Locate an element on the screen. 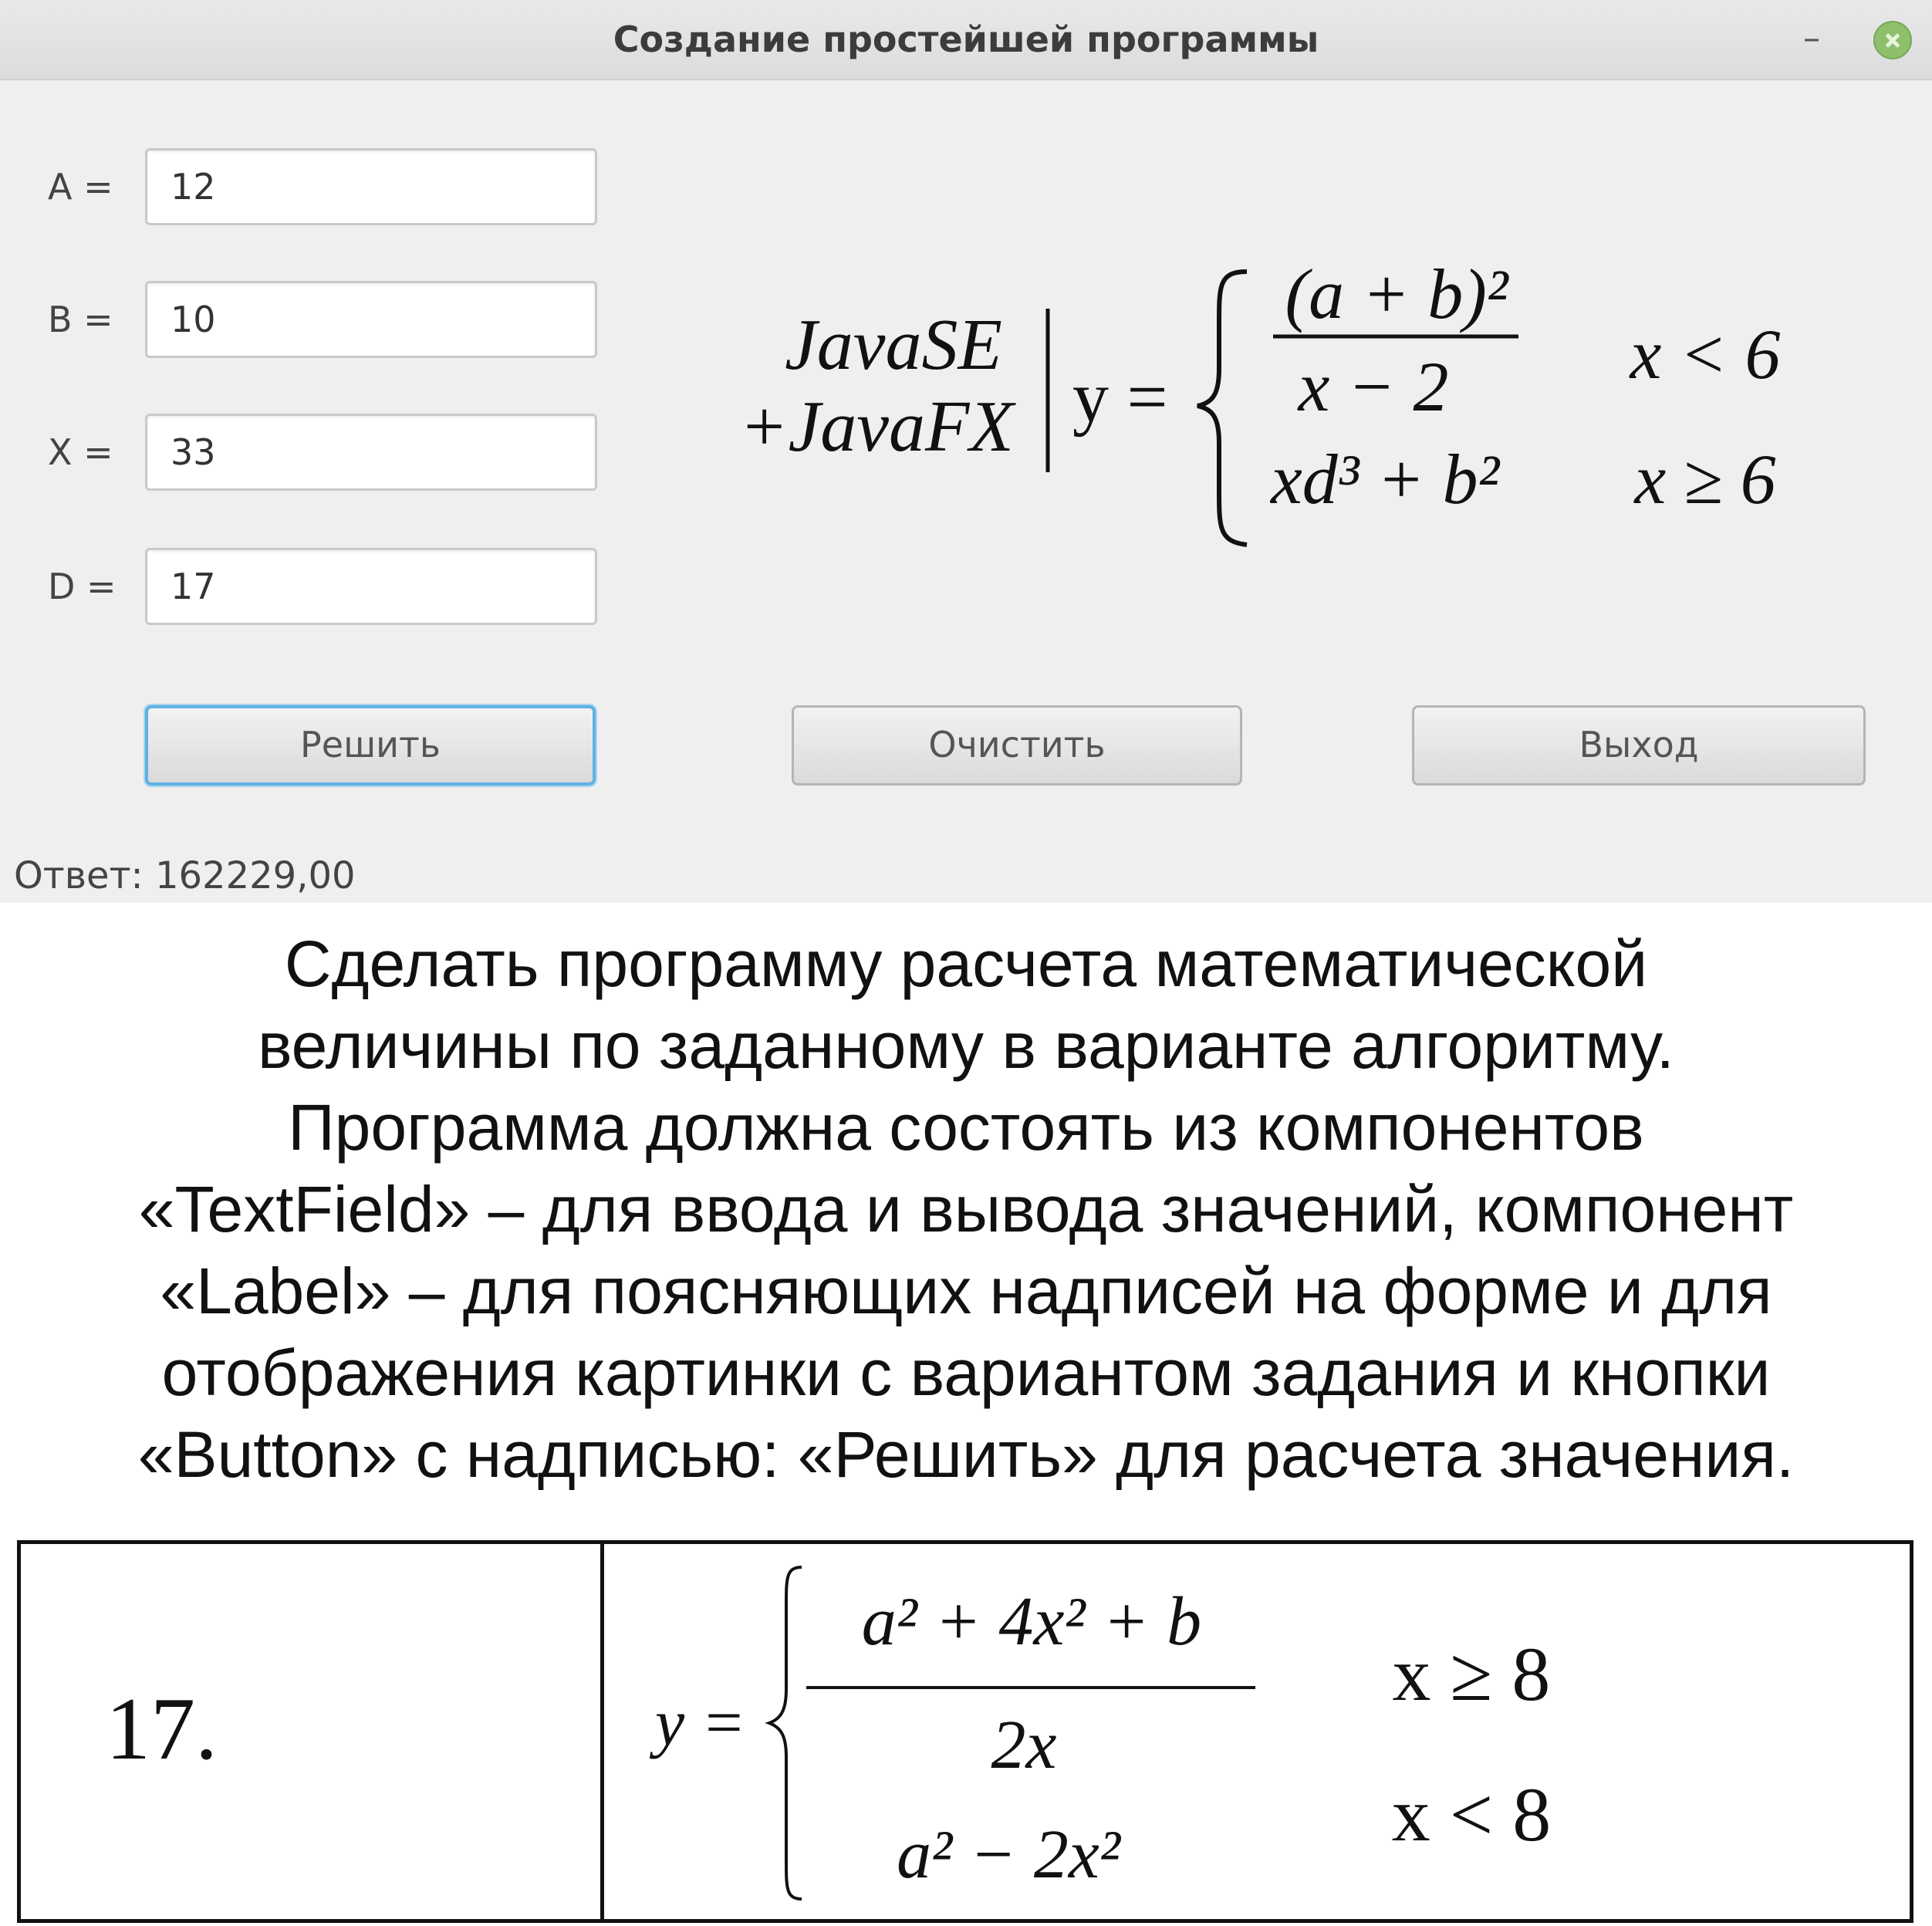 This screenshot has height=1926, width=1932. label-d: D = is located at coordinates (82, 586).